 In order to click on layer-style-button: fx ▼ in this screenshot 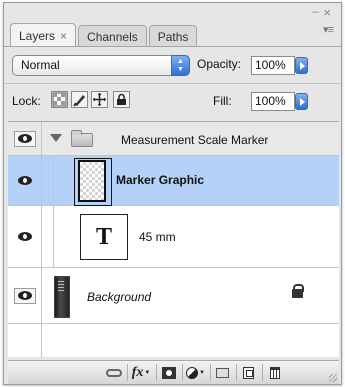, I will do `click(140, 372)`.